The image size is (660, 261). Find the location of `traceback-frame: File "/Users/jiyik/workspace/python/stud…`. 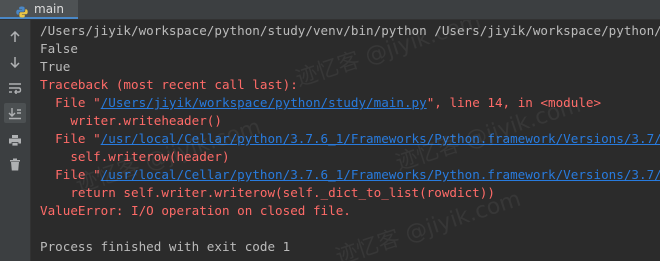

traceback-frame: File "/Users/jiyik/workspace/python/stud… is located at coordinates (320, 103).